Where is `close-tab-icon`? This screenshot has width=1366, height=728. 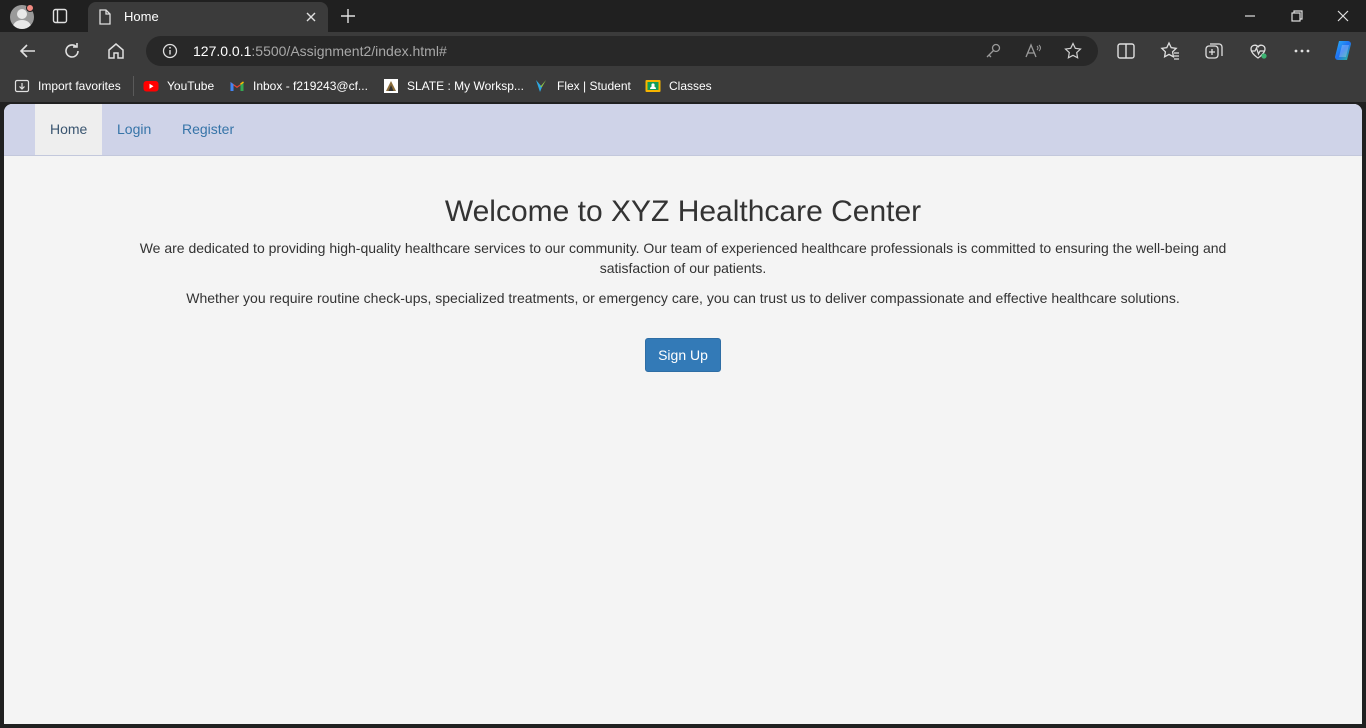
close-tab-icon is located at coordinates (311, 17).